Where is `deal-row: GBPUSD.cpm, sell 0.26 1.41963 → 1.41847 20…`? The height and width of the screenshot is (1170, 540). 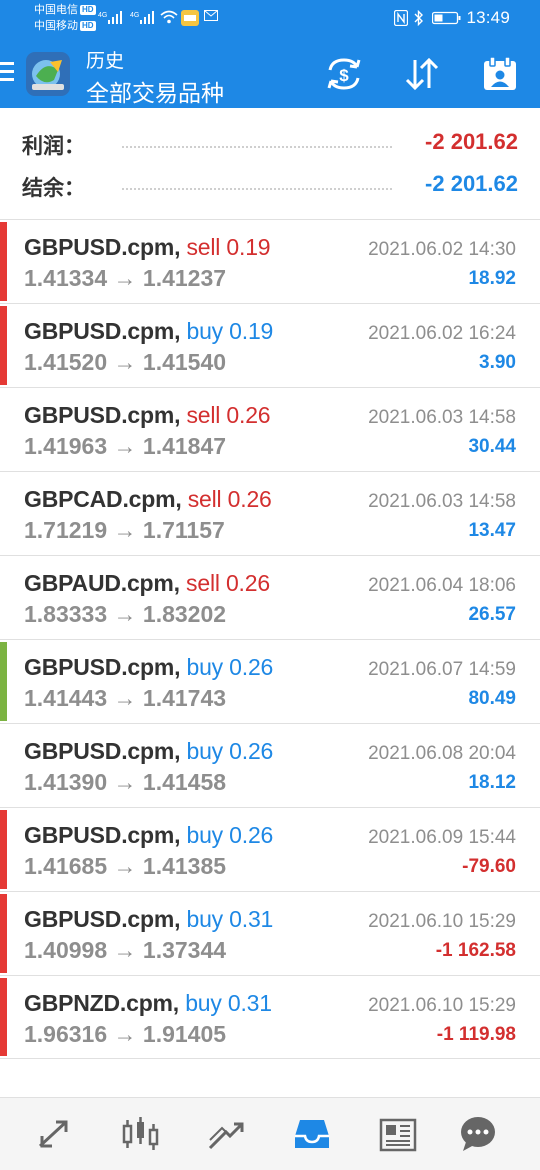
deal-row: GBPUSD.cpm, sell 0.26 1.41963 → 1.41847 20… is located at coordinates (270, 429).